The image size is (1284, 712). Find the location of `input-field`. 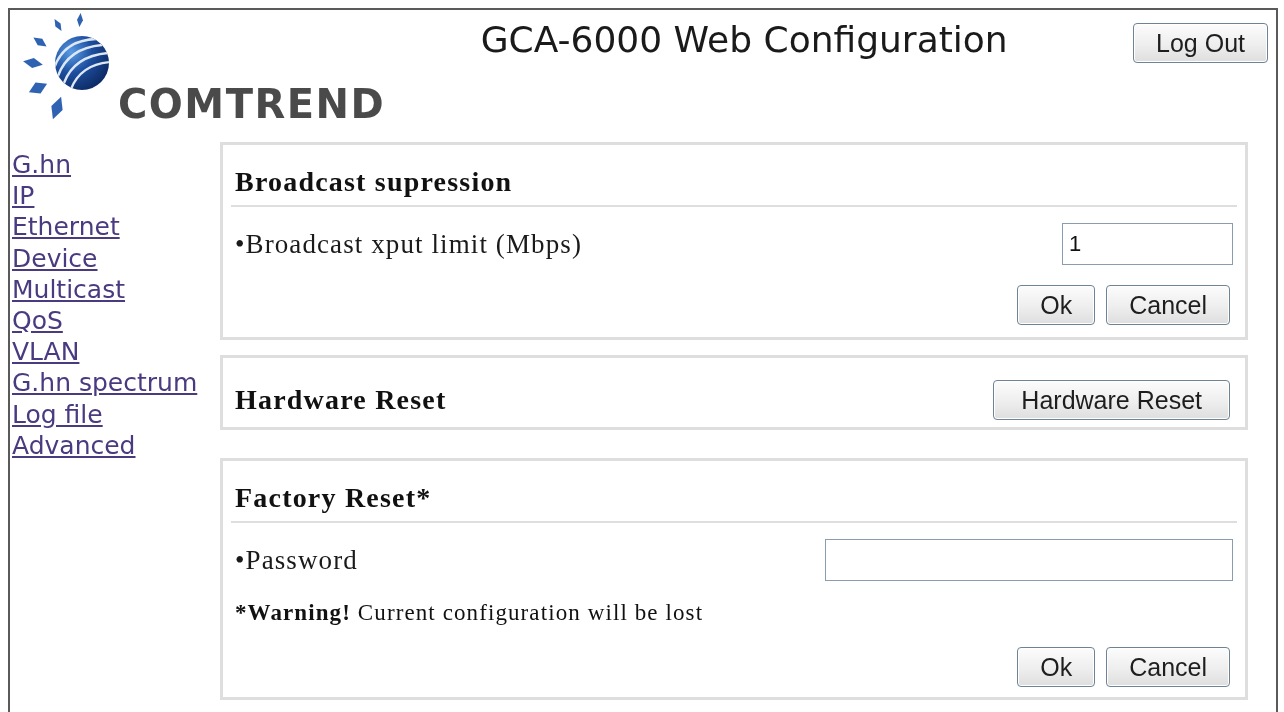

input-field is located at coordinates (1029, 560).